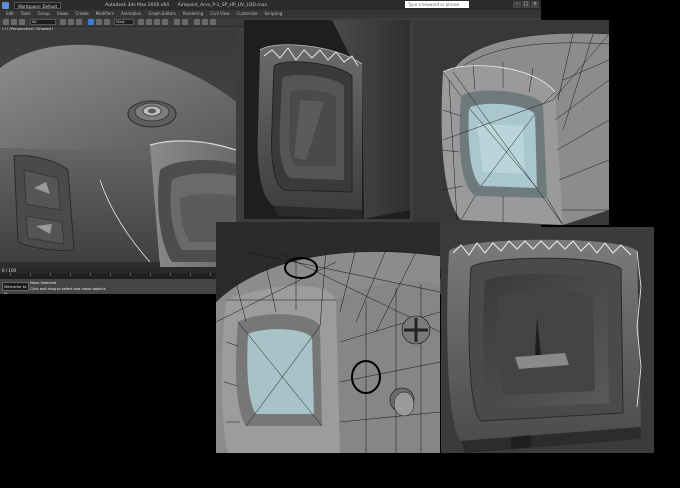 This screenshot has width=680, height=488. Describe the element at coordinates (205, 22) in the screenshot. I see `render-setup-icon` at that location.